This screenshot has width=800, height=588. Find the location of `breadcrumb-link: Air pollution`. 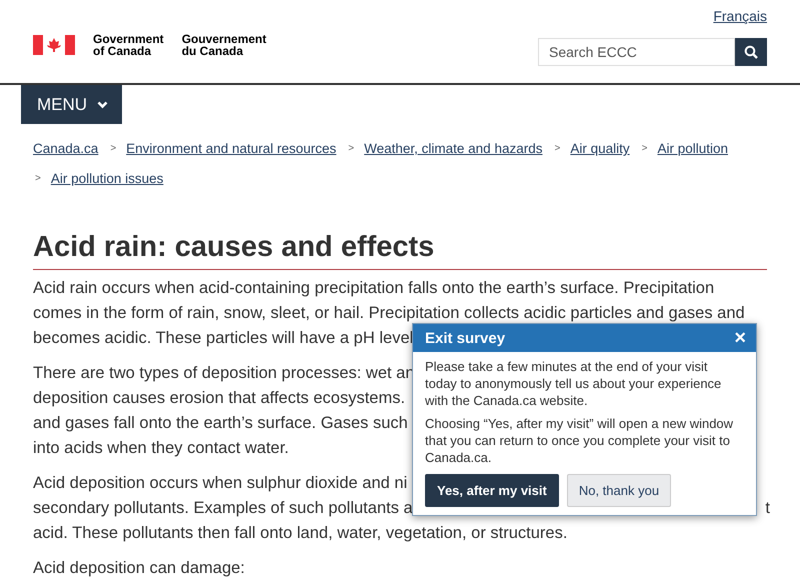

breadcrumb-link: Air pollution is located at coordinates (692, 148).